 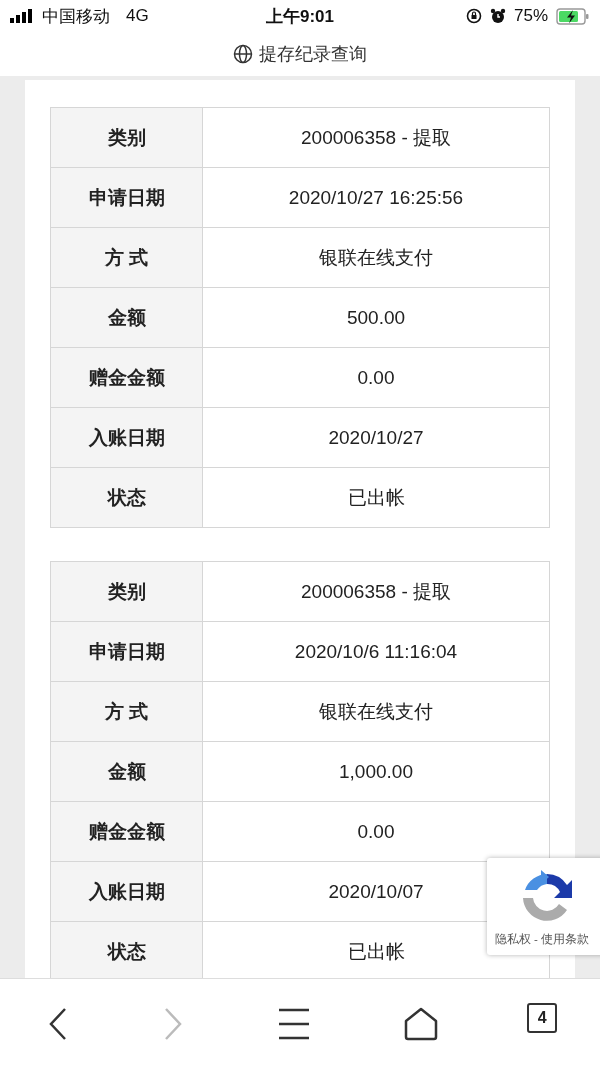 I want to click on privacy-terms-link: 隐私权 - 使用条款, so click(x=542, y=939).